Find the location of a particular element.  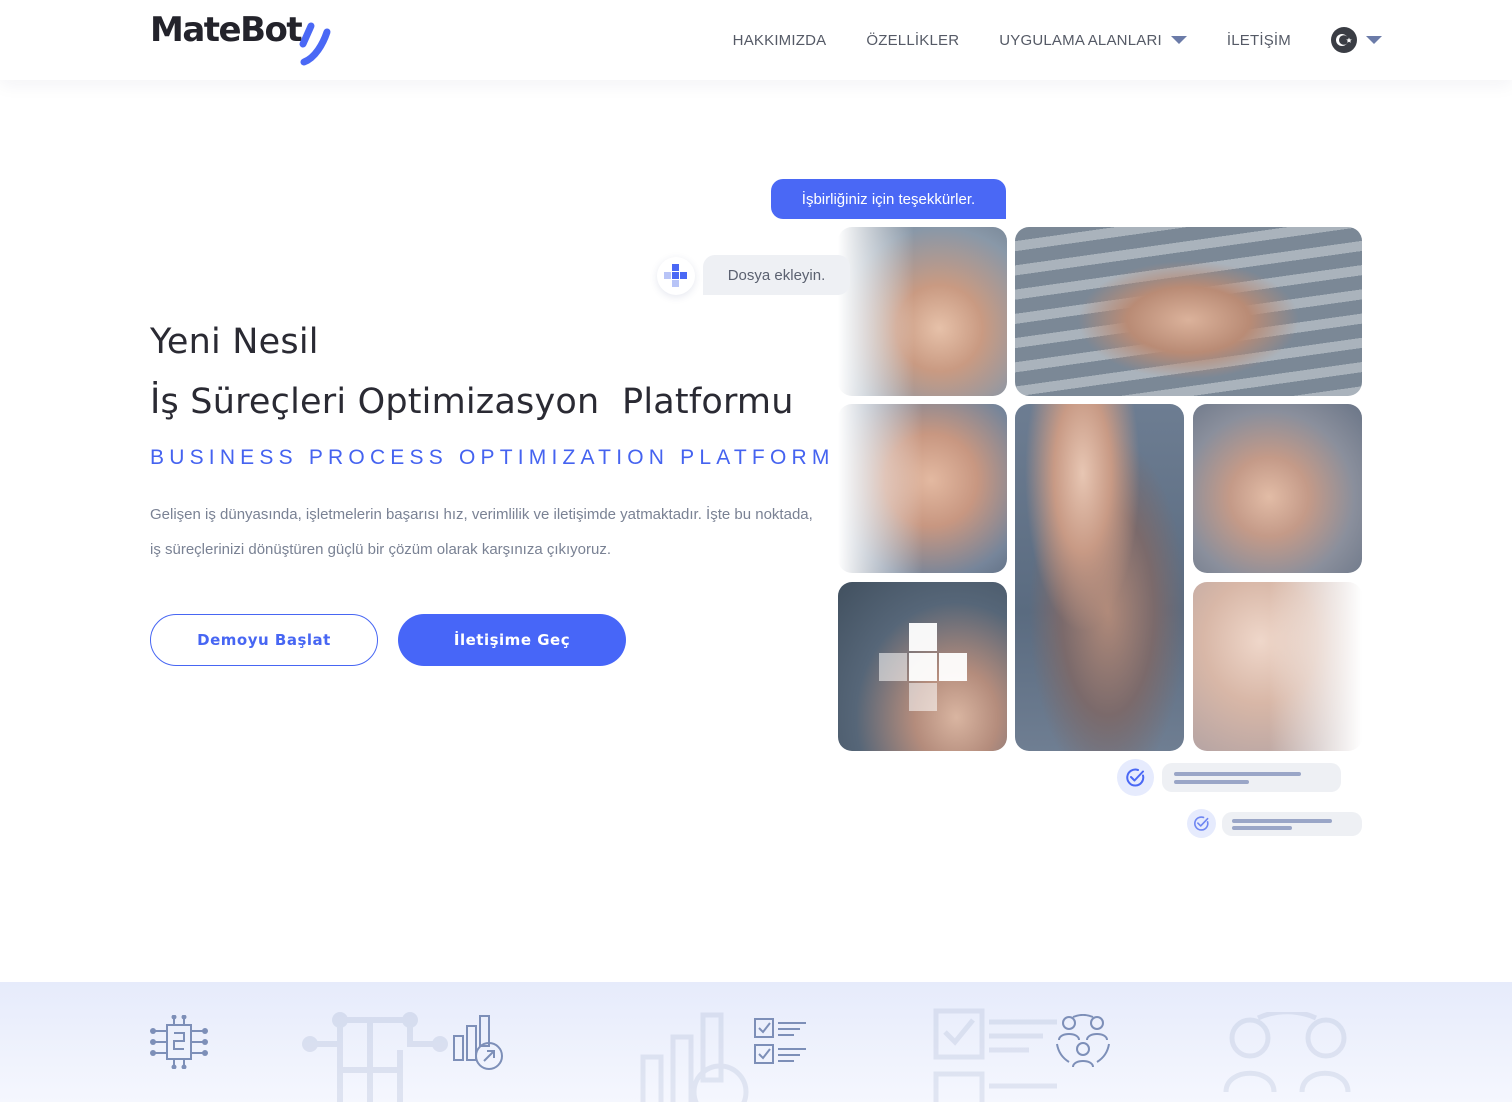

features-band is located at coordinates (756, 1042).